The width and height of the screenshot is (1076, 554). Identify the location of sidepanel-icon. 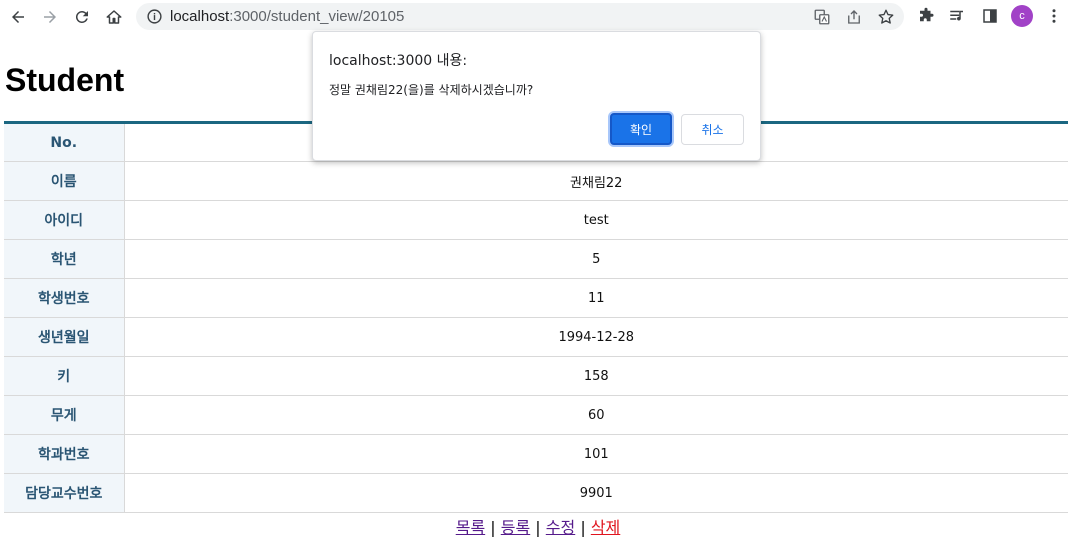
(990, 16).